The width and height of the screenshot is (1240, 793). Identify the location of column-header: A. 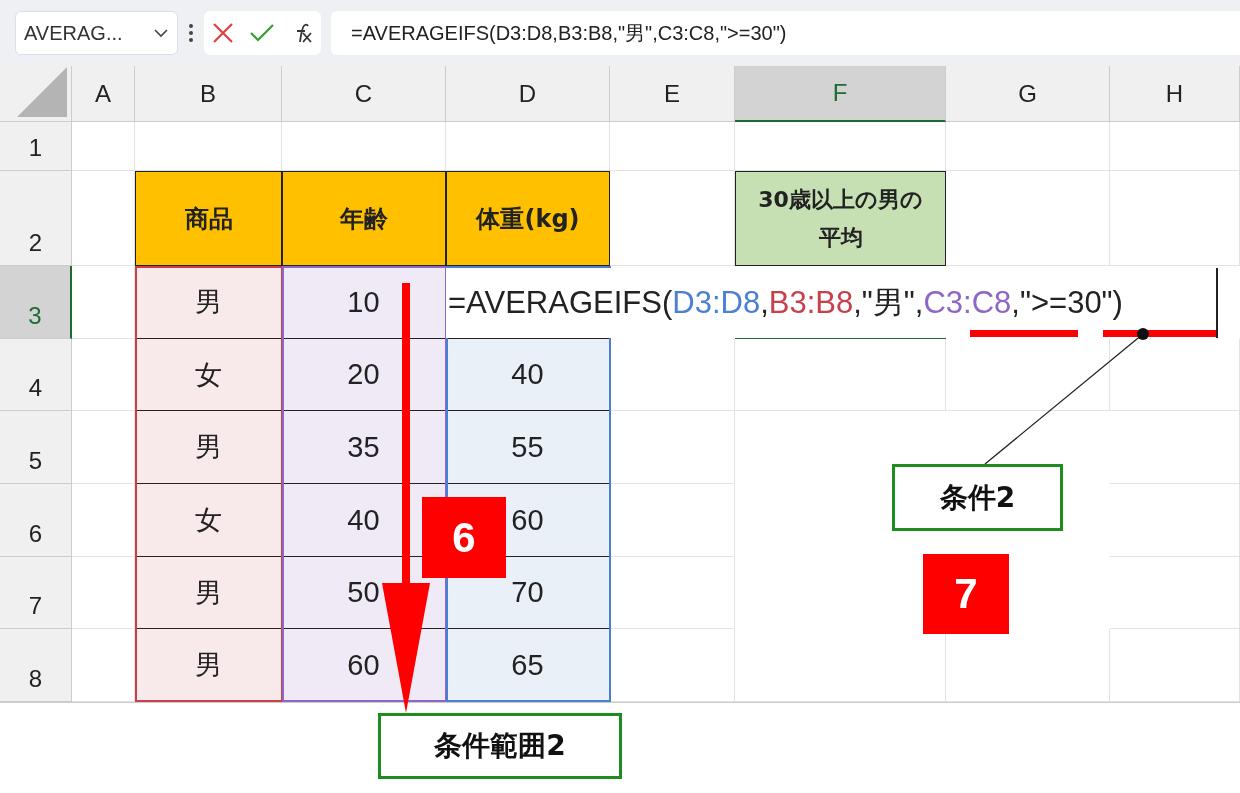
(103, 94).